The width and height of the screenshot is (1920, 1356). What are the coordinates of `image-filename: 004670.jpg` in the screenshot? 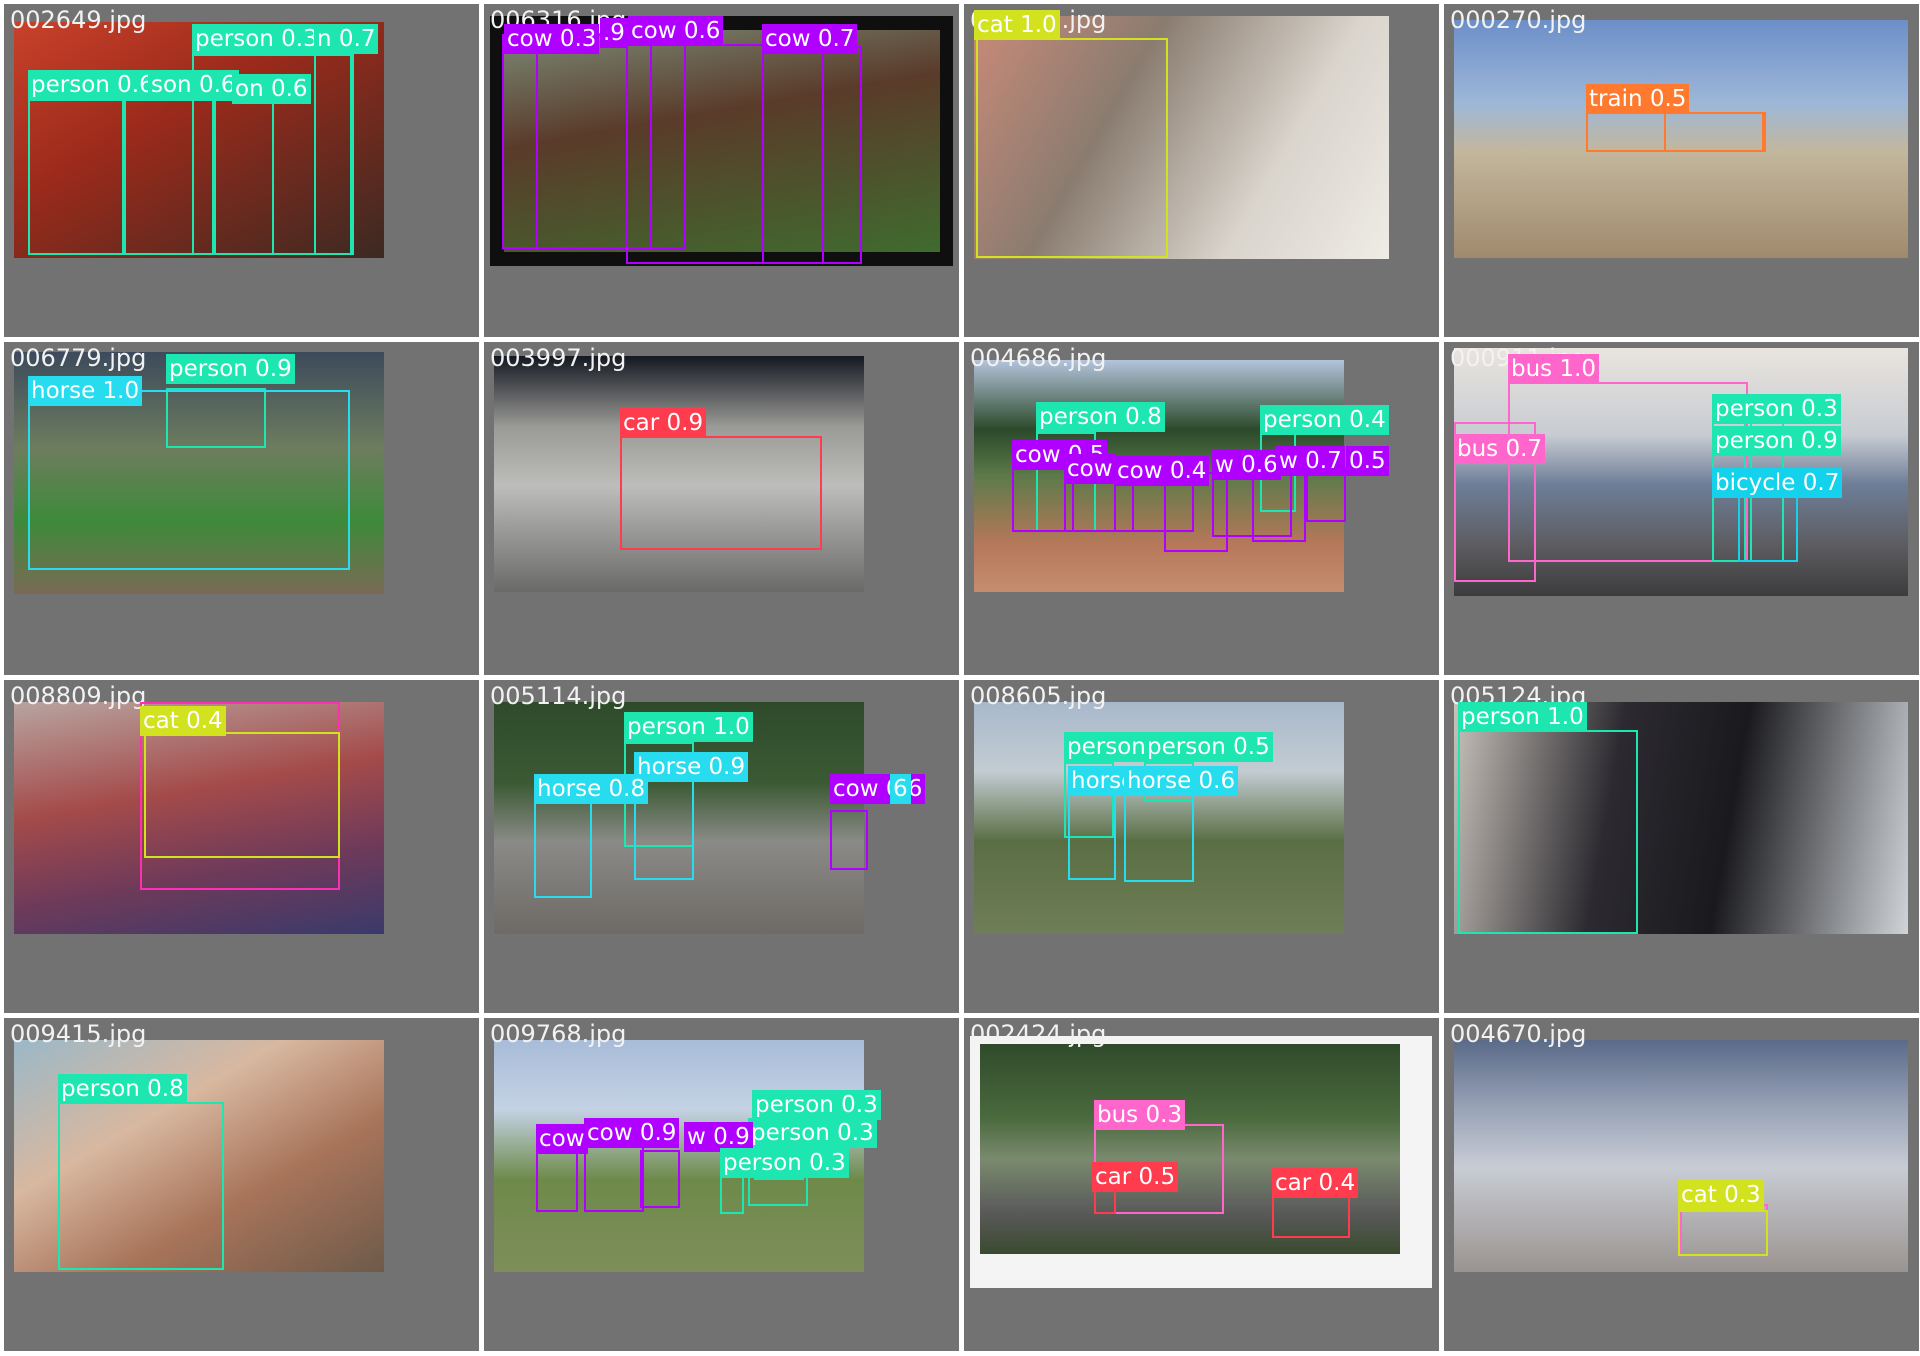 It's located at (1518, 1034).